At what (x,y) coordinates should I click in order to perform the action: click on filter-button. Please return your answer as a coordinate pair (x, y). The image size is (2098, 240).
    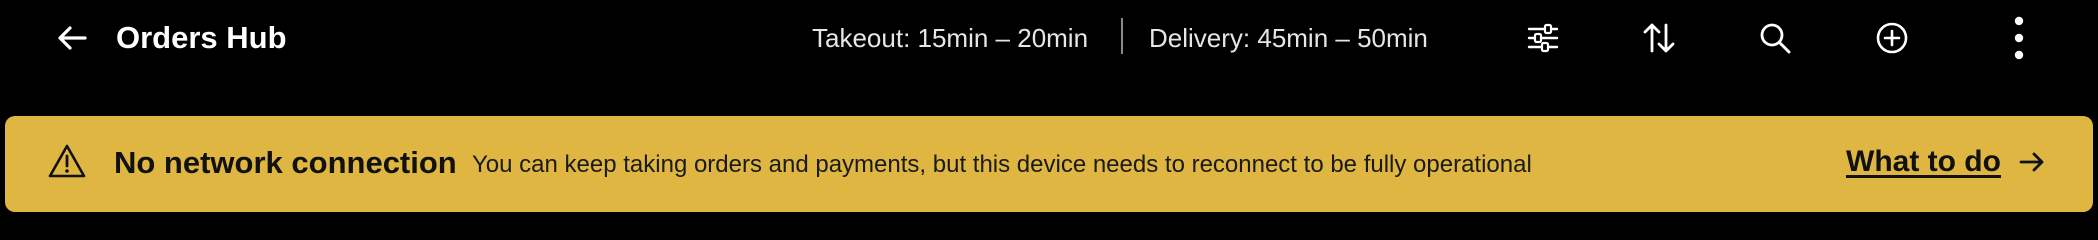
    Looking at the image, I should click on (1543, 38).